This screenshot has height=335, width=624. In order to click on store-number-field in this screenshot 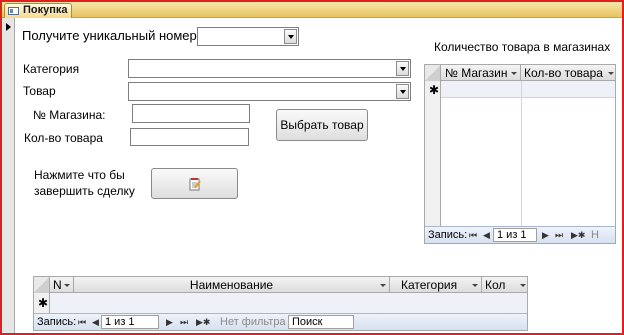, I will do `click(191, 113)`.